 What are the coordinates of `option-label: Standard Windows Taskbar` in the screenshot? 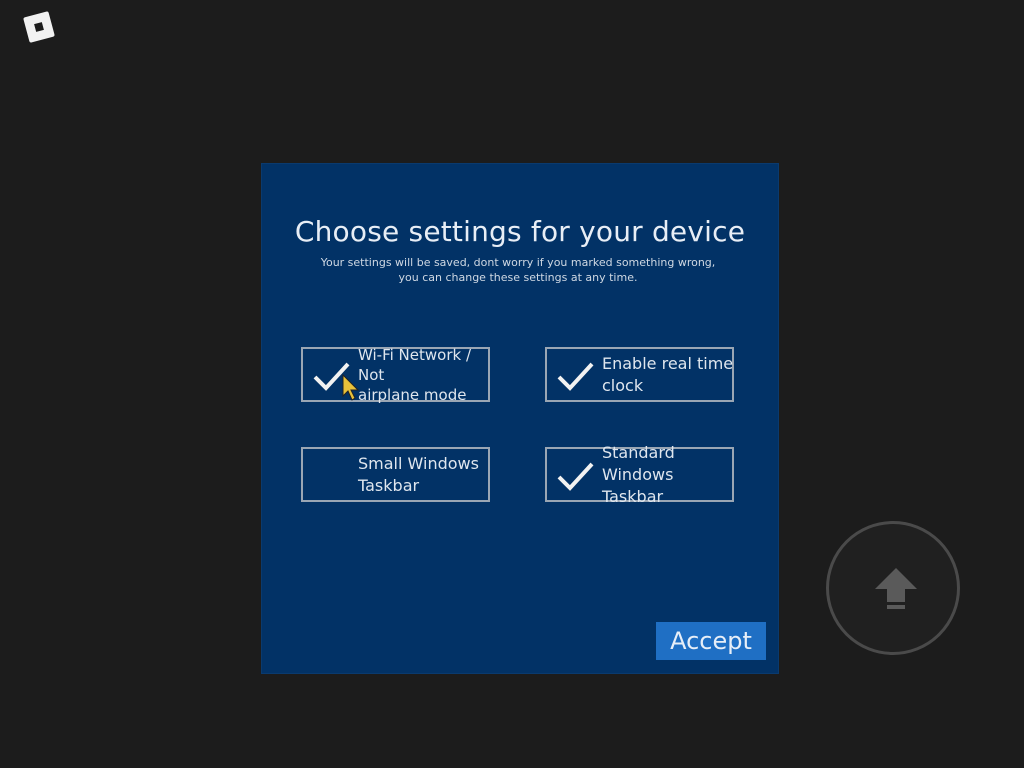 It's located at (638, 474).